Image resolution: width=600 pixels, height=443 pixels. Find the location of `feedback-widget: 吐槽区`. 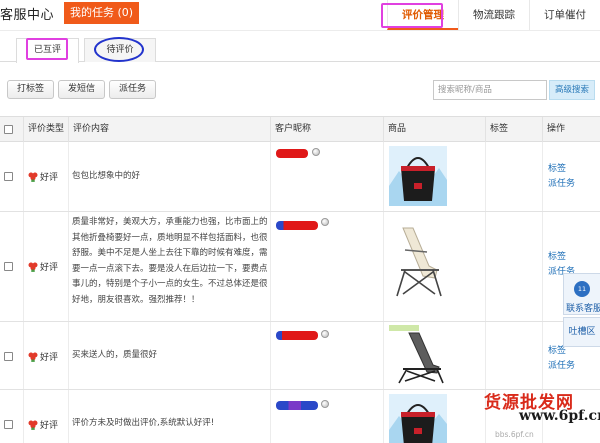

feedback-widget: 吐槽区 is located at coordinates (581, 332).